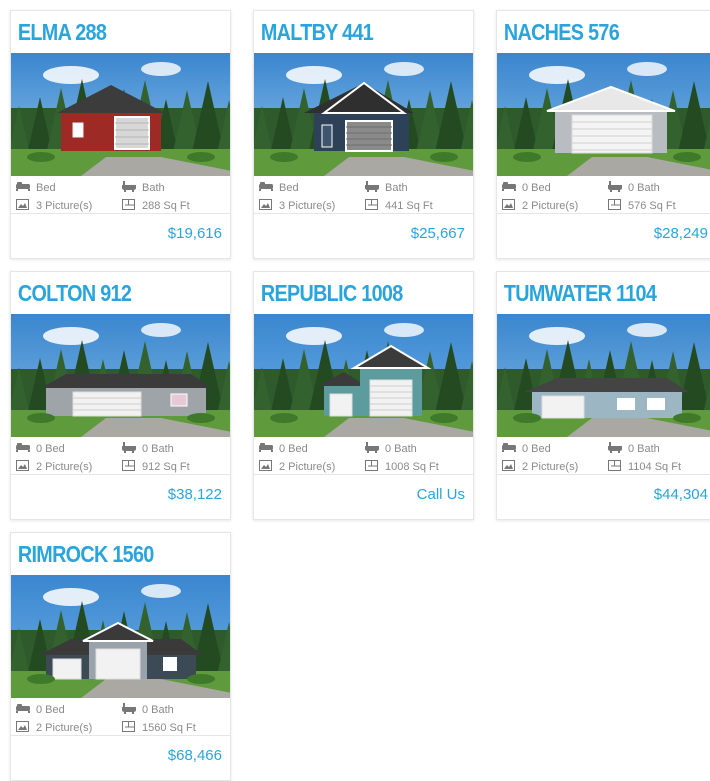 The image size is (710, 781). I want to click on listing-specs: 0 Bed 0 Bath 2 Picture(s) 1104 Sq Ft, so click(603, 456).